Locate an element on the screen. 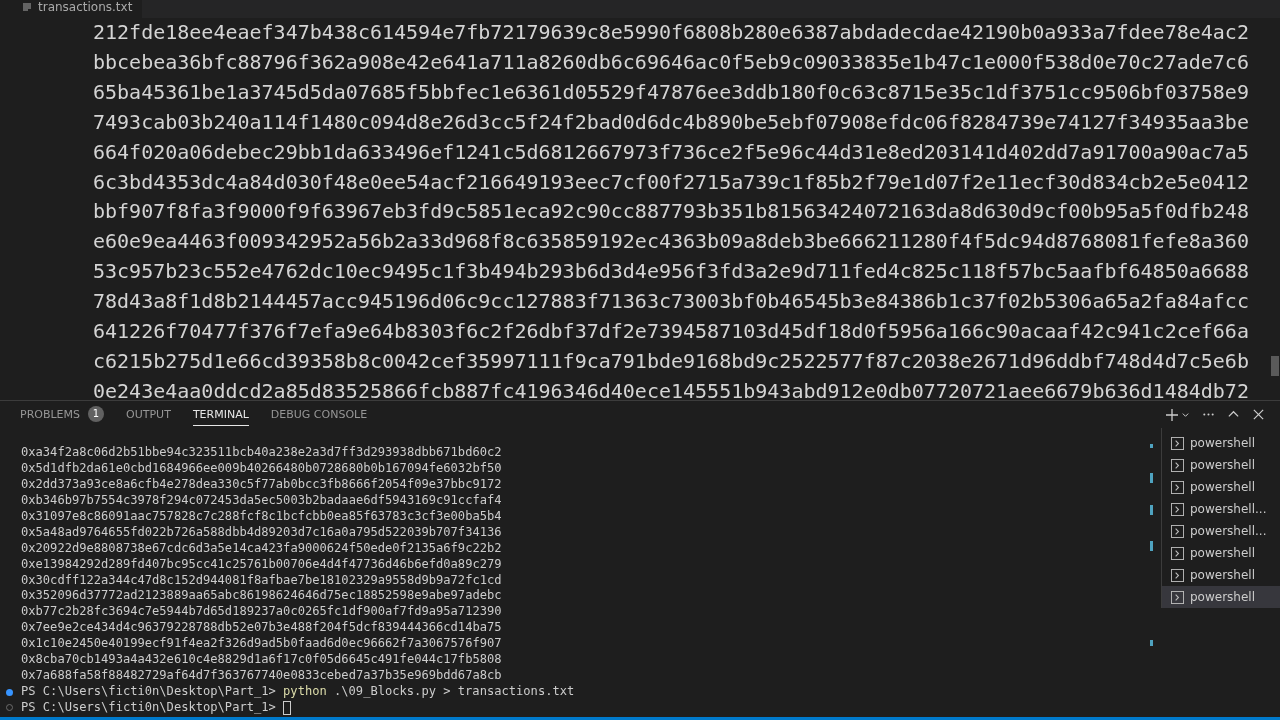  code-line: 212fde18ee4eaef347b438c614594e7fb72179639c8e5990f6808b280e6387abdadecdae42190b0a933a7fdee78e4ac2 is located at coordinates (671, 32).